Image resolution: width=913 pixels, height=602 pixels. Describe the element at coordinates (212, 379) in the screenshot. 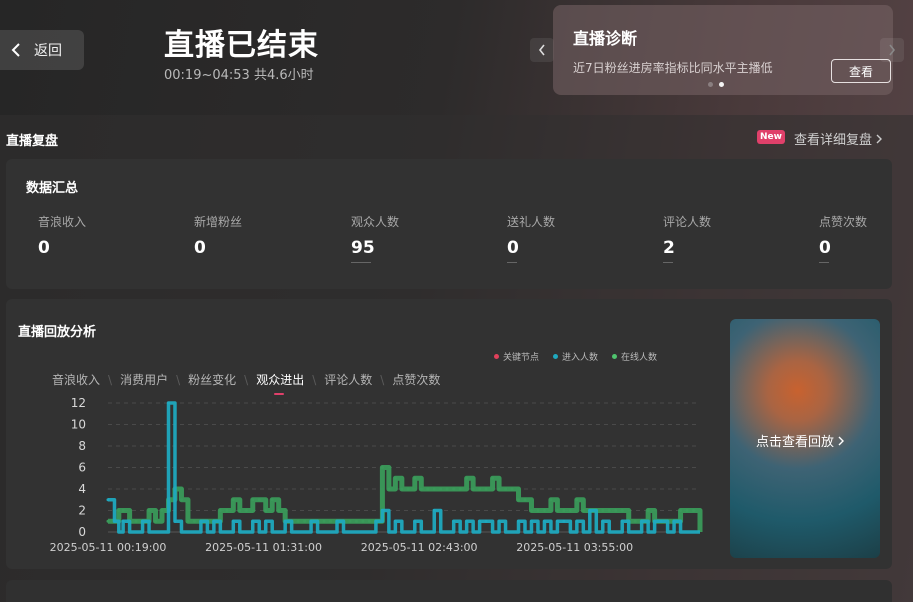

I see `tab-follower-change: 粉丝变化` at that location.